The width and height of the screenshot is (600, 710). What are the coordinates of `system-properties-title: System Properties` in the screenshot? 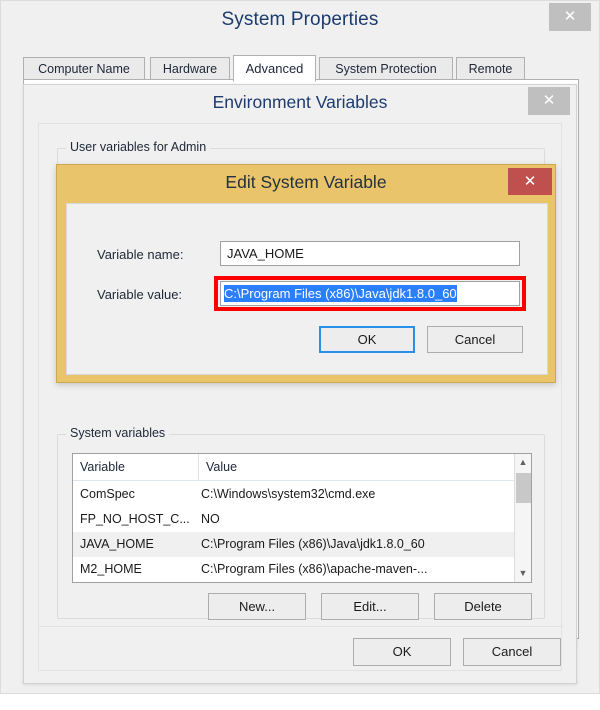 It's located at (300, 19).